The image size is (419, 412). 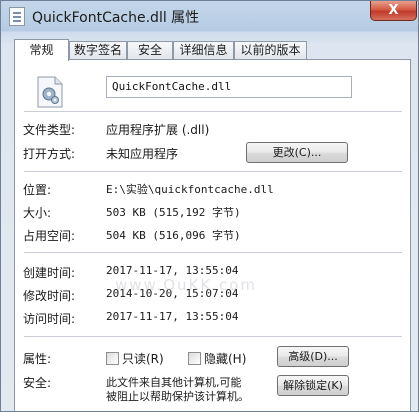 I want to click on tab-details: 详细信息, so click(x=203, y=50).